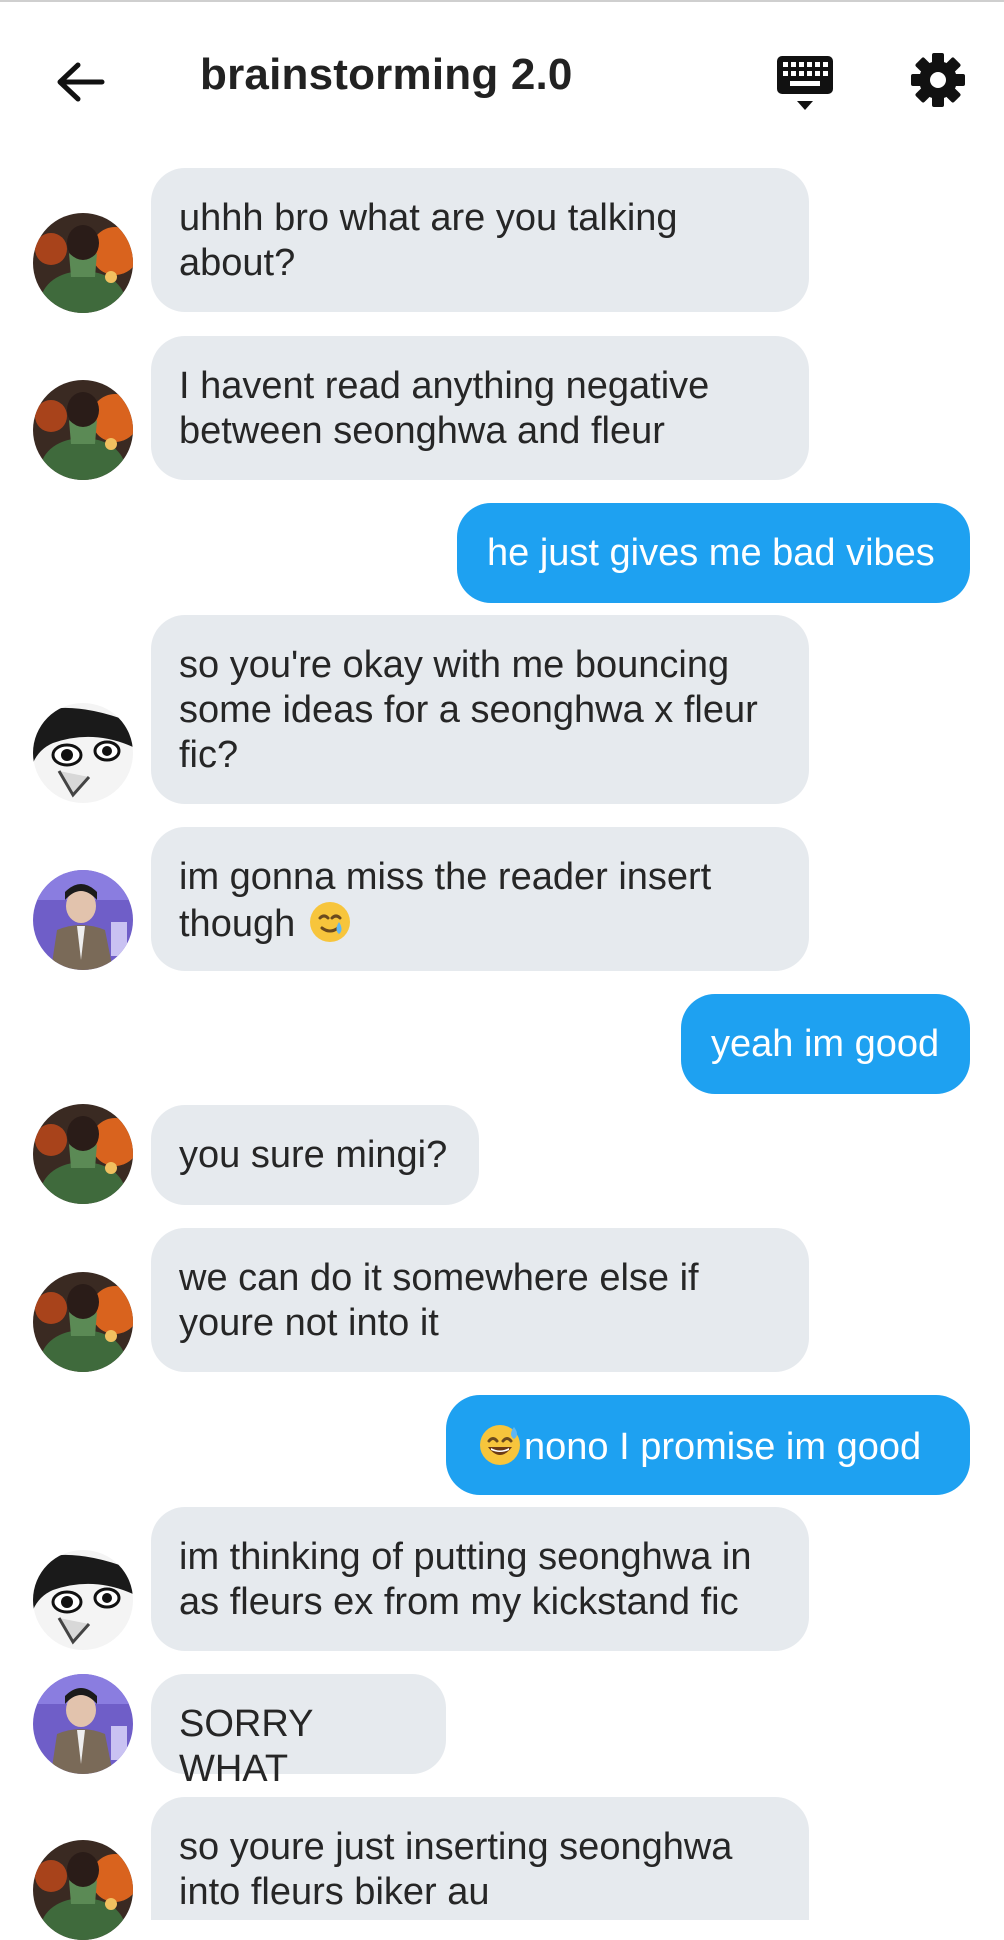 This screenshot has height=1940, width=1004. I want to click on settings-button, so click(938, 80).